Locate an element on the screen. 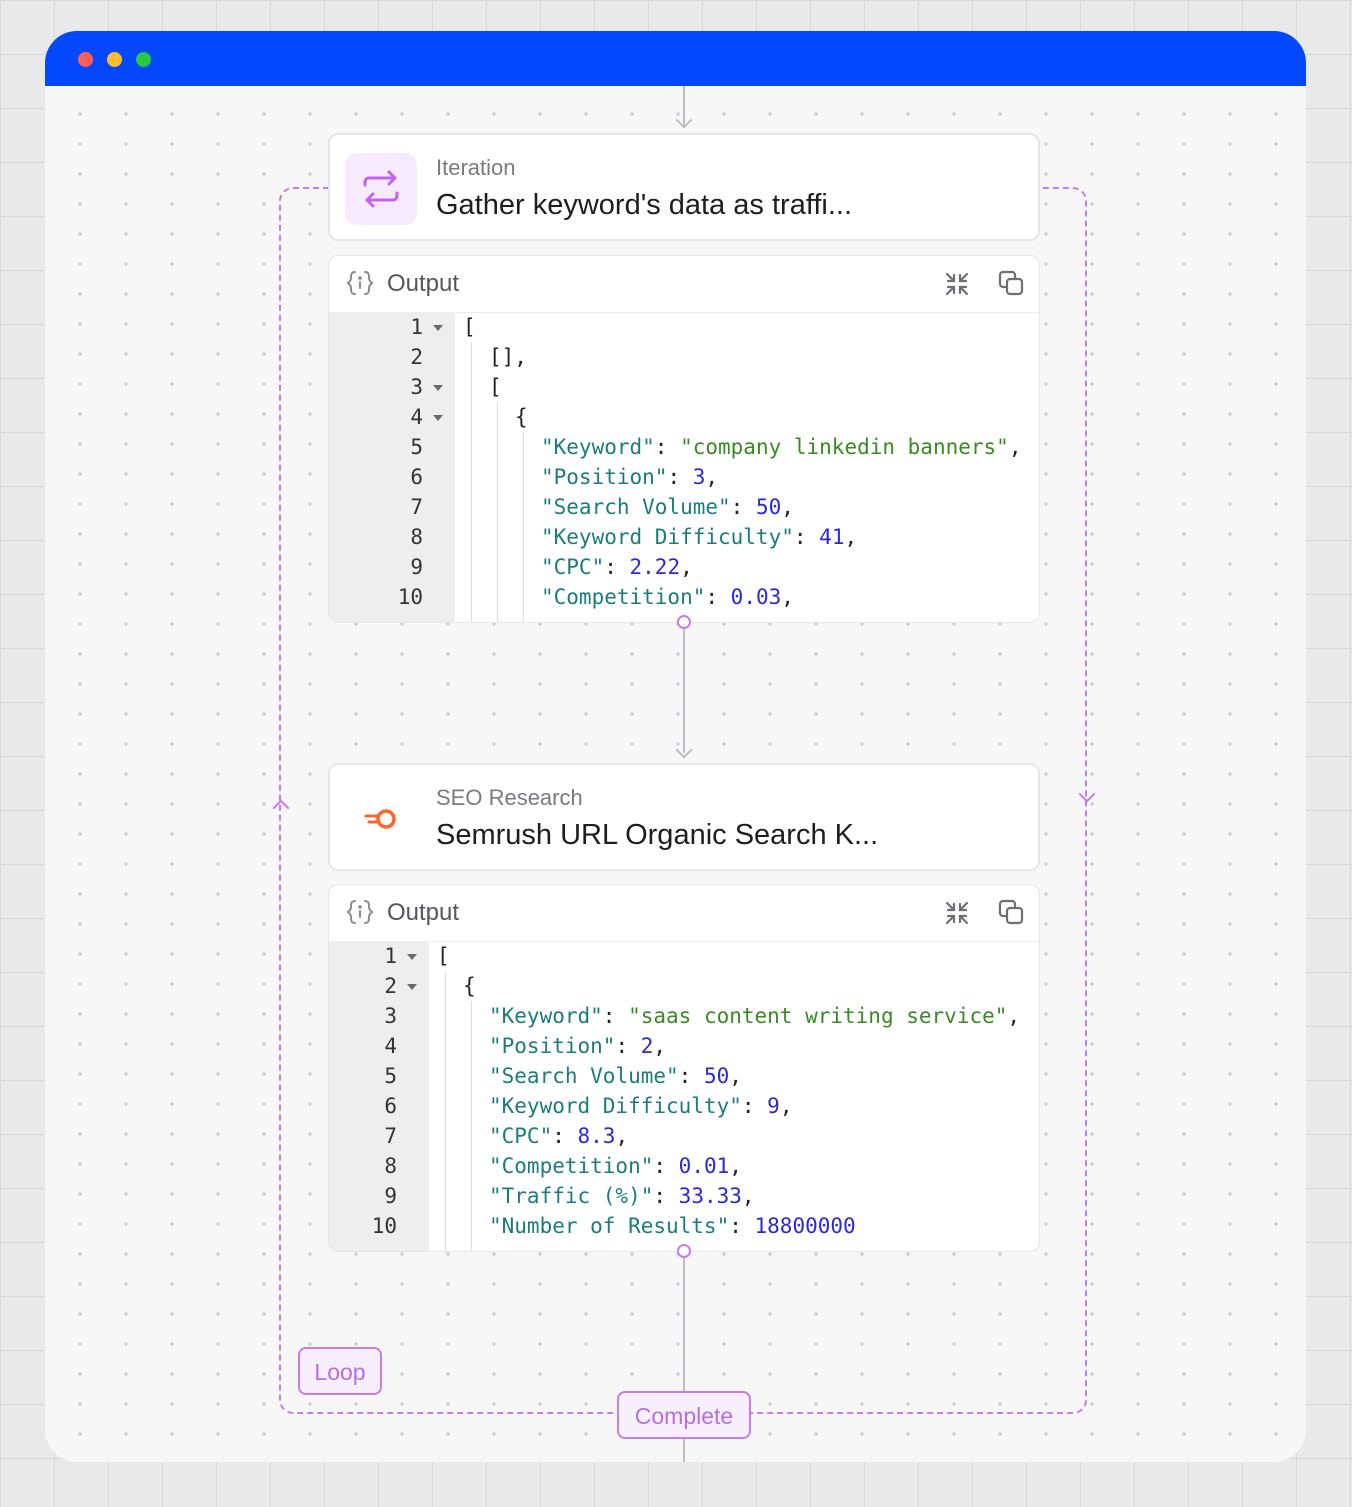  code-line: "CPC": 2.22, is located at coordinates (617, 567).